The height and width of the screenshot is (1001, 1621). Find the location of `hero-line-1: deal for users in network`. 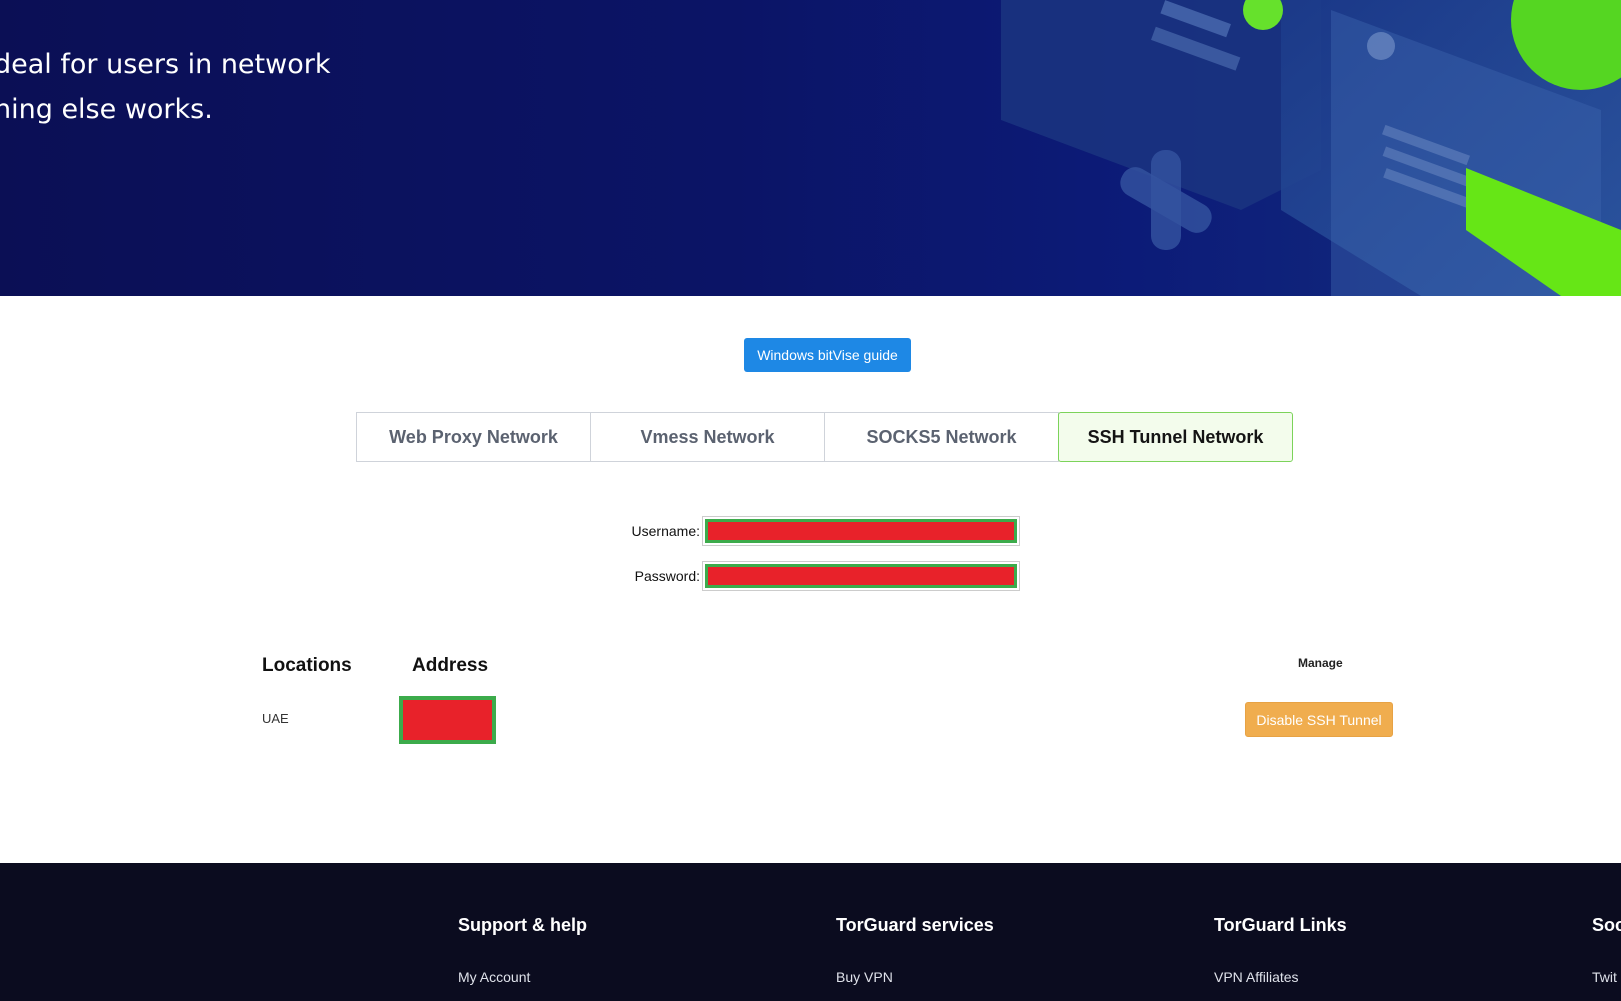

hero-line-1: deal for users in network is located at coordinates (165, 64).